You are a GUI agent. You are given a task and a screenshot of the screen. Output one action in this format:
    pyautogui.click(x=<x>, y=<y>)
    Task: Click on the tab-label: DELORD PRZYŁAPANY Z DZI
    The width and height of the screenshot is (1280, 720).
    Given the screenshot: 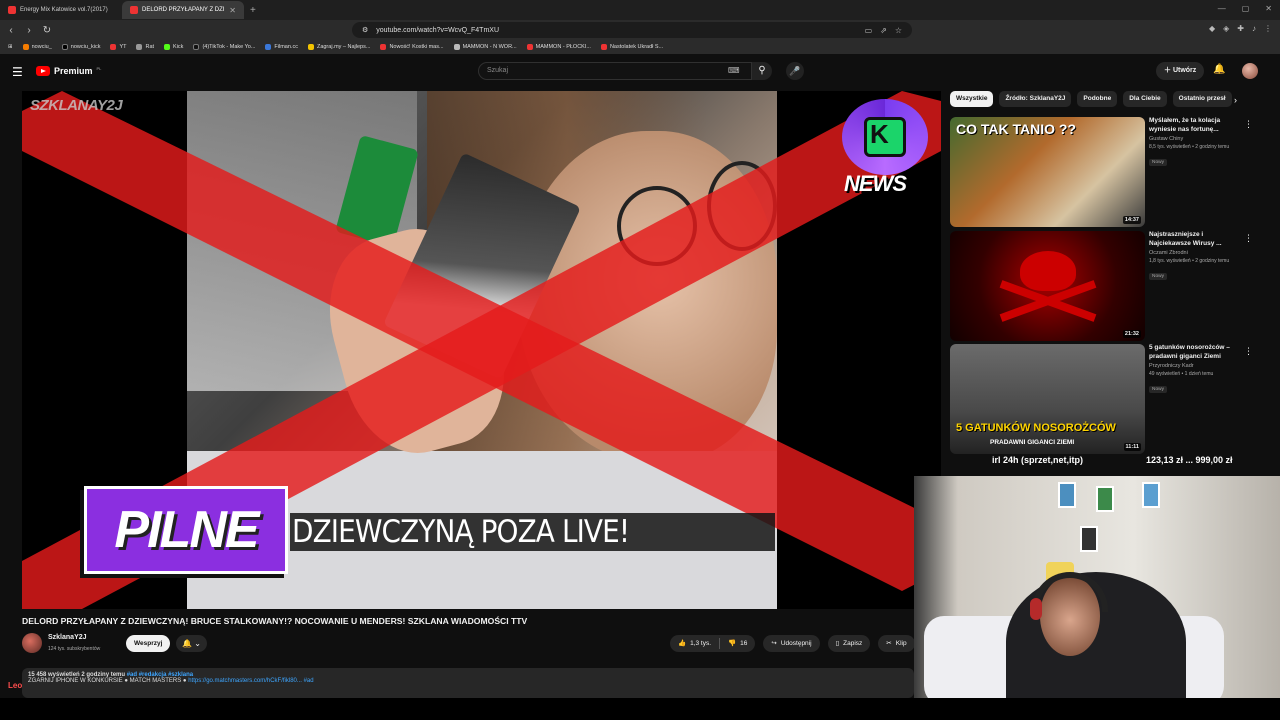 What is the action you would take?
    pyautogui.click(x=183, y=10)
    